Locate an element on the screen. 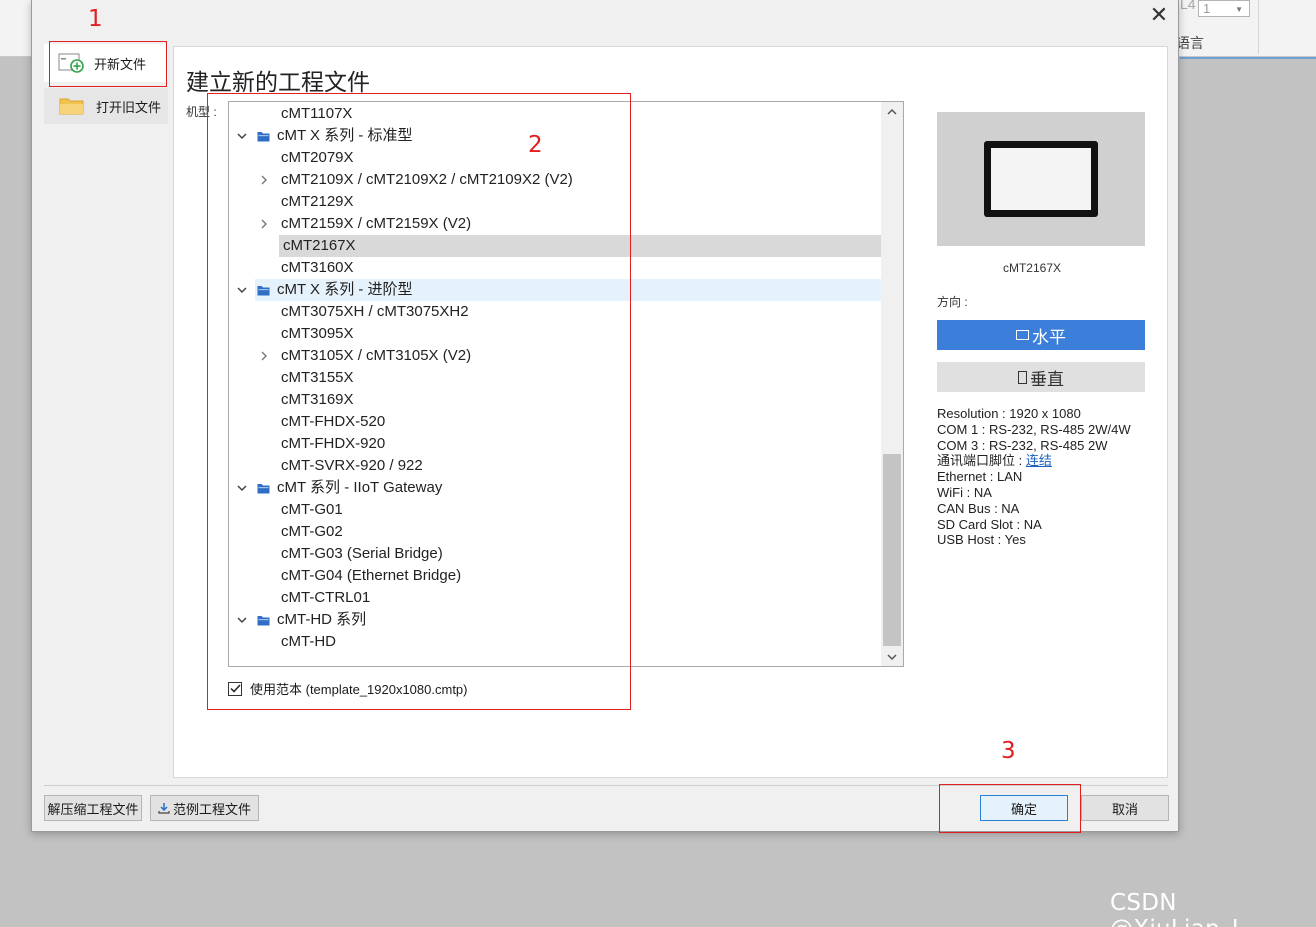  background-spin-value: 1 is located at coordinates (1207, 8).